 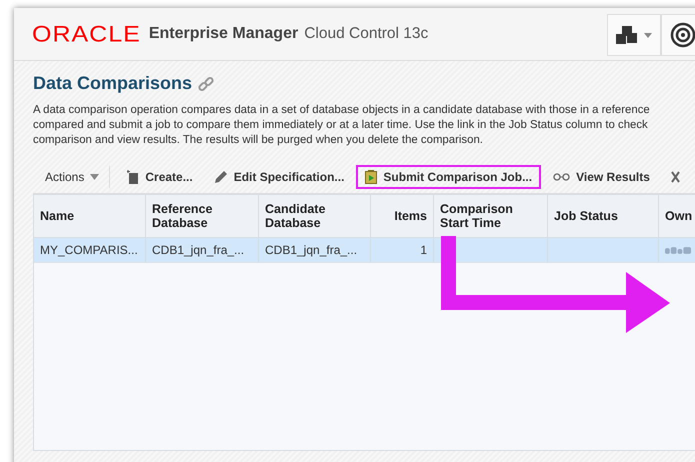 What do you see at coordinates (258, 140) in the screenshot?
I see `description-text: comparison and view results. The results will be purged when you delete the comparison.` at bounding box center [258, 140].